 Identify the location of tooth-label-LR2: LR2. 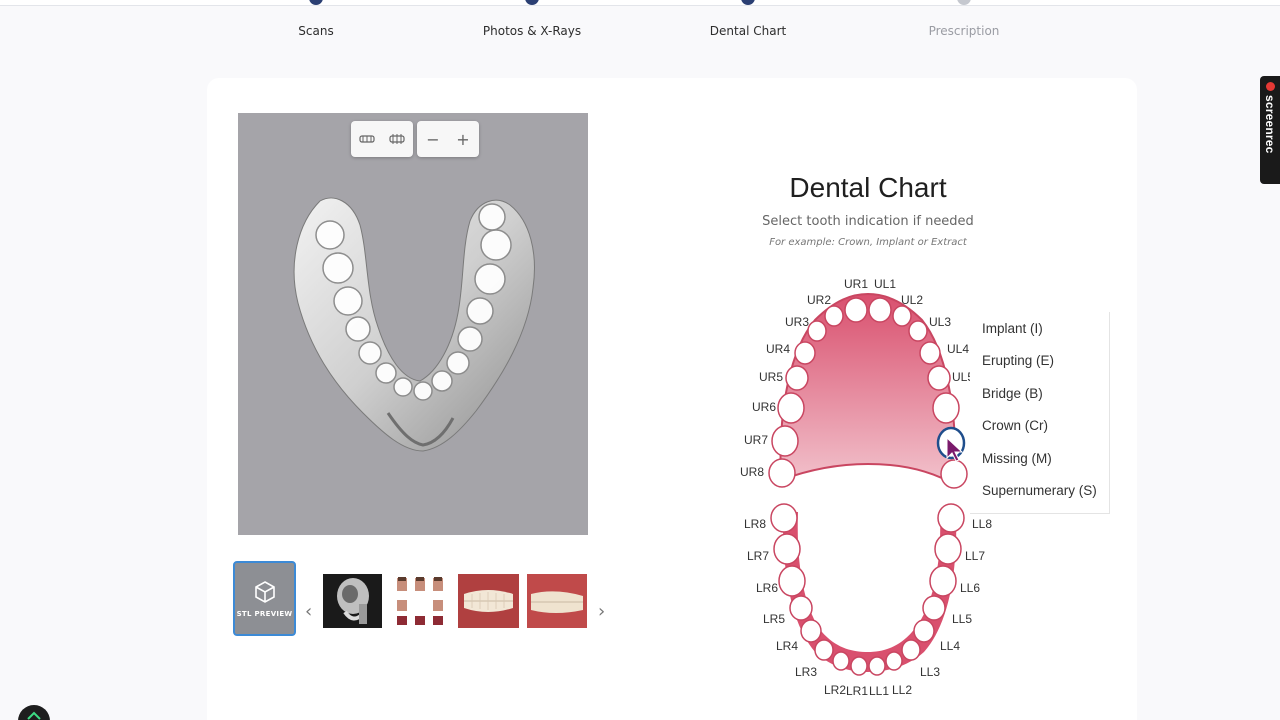
(835, 690).